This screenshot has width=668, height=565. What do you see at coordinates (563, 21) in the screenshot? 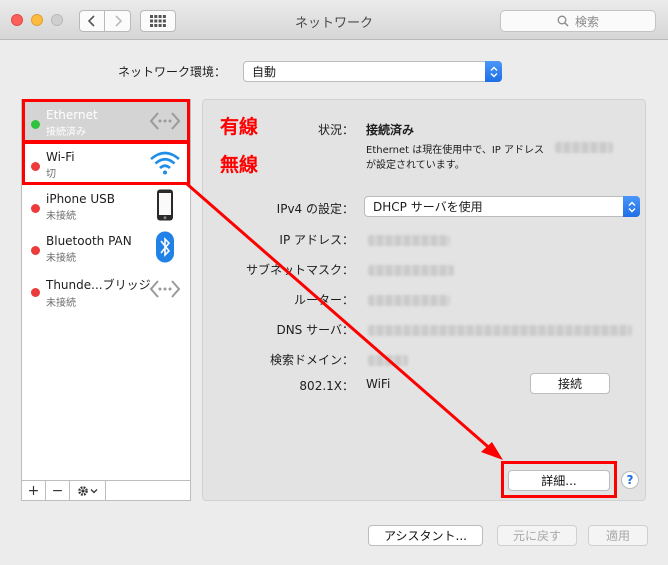
I see `search-icon` at bounding box center [563, 21].